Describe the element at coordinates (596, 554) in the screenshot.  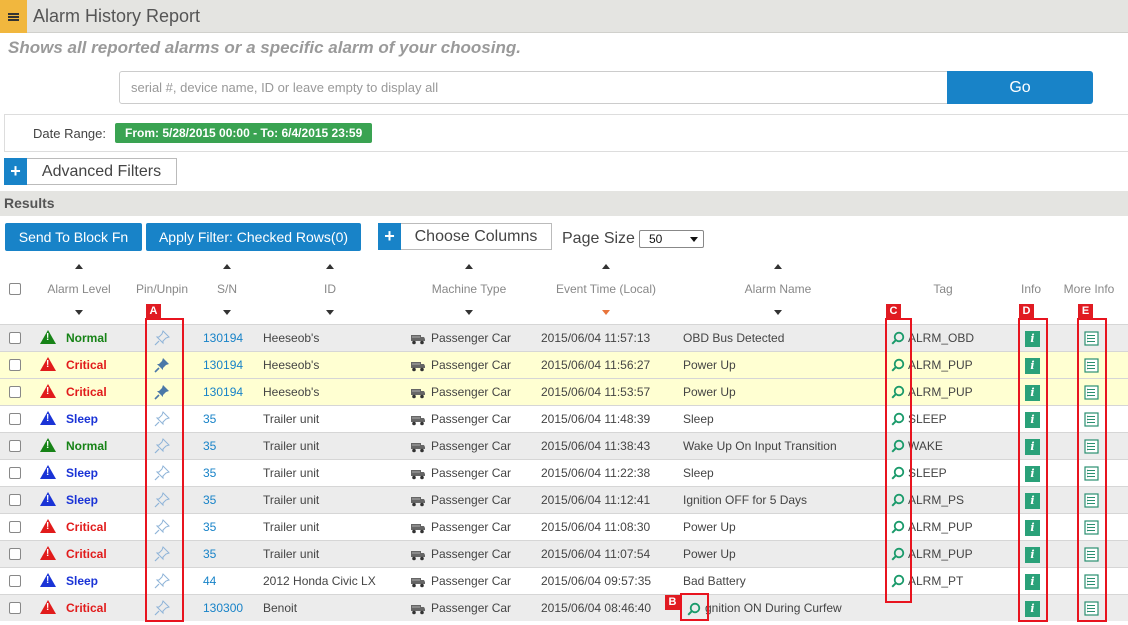
I see `event-time-text: 2015/06/04 11:07:54` at that location.